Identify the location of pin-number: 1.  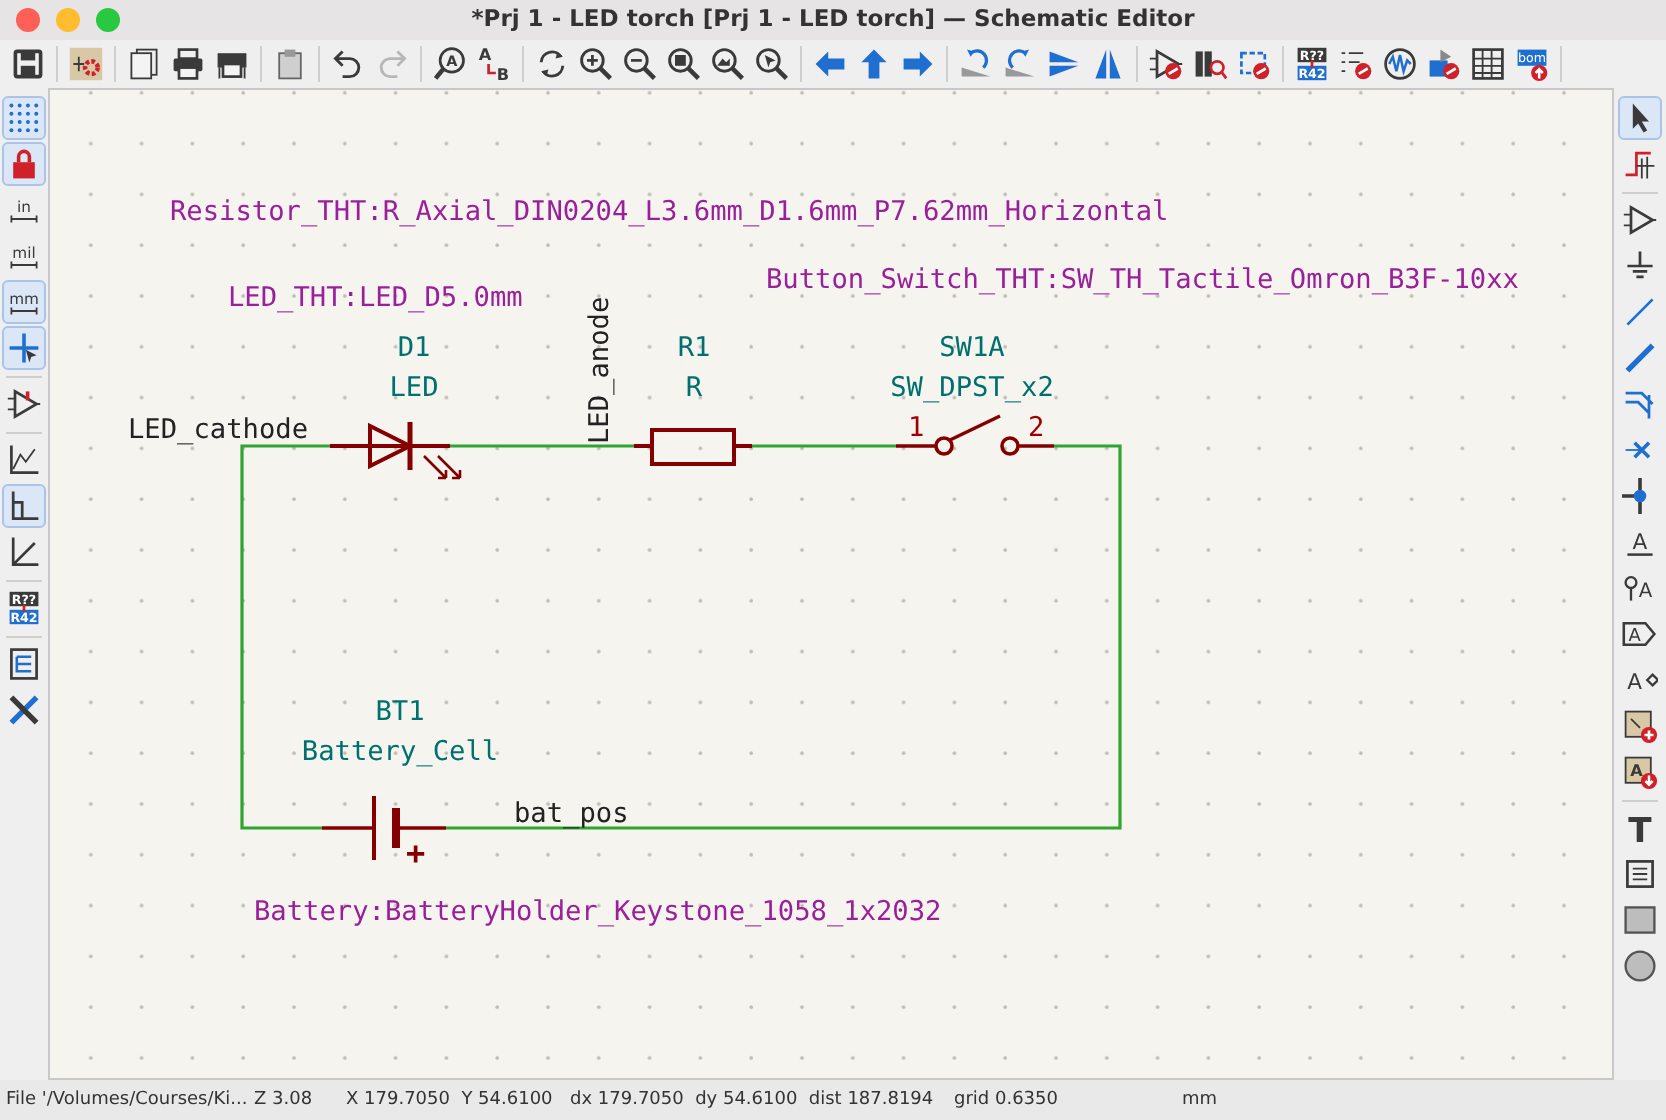
(916, 428).